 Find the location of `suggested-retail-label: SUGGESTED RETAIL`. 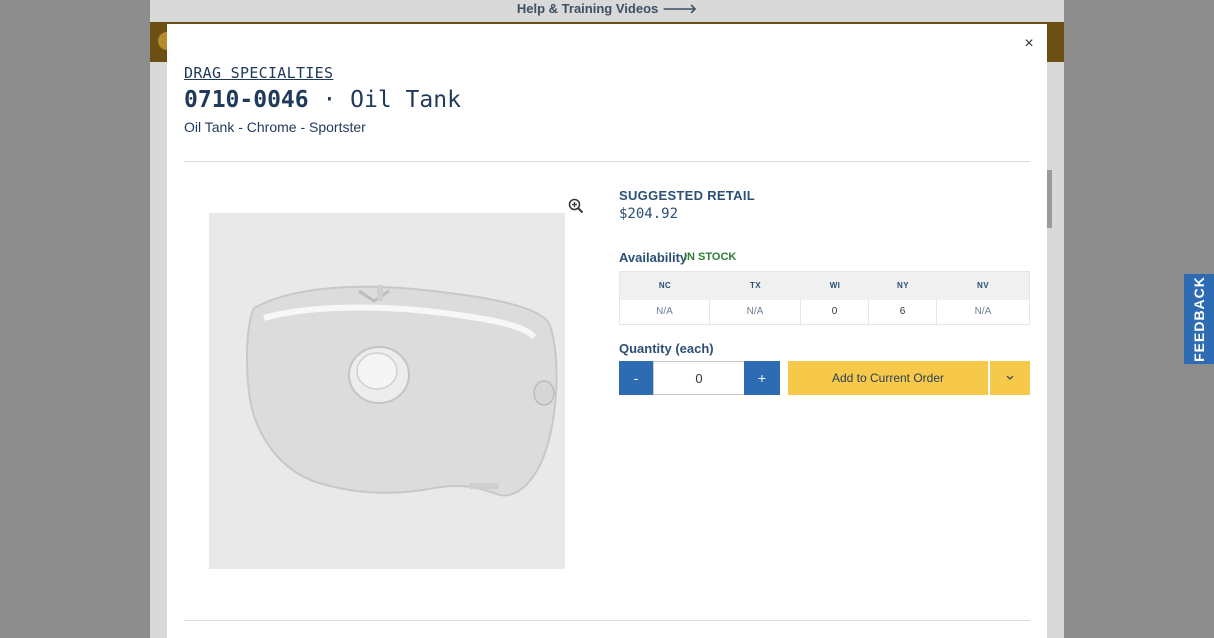

suggested-retail-label: SUGGESTED RETAIL is located at coordinates (687, 195).